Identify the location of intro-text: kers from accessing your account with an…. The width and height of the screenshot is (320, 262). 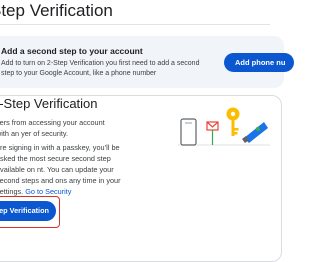
(52, 128).